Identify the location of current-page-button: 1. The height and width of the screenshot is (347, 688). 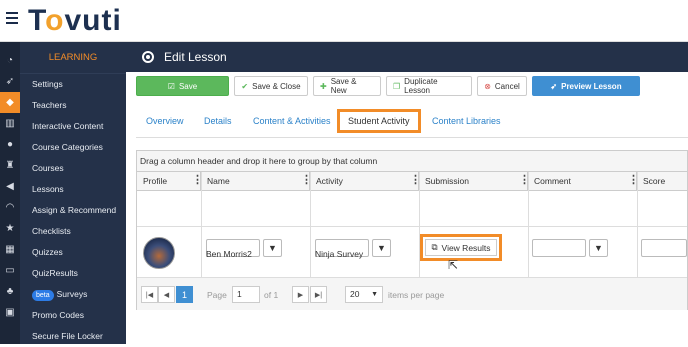
(184, 294).